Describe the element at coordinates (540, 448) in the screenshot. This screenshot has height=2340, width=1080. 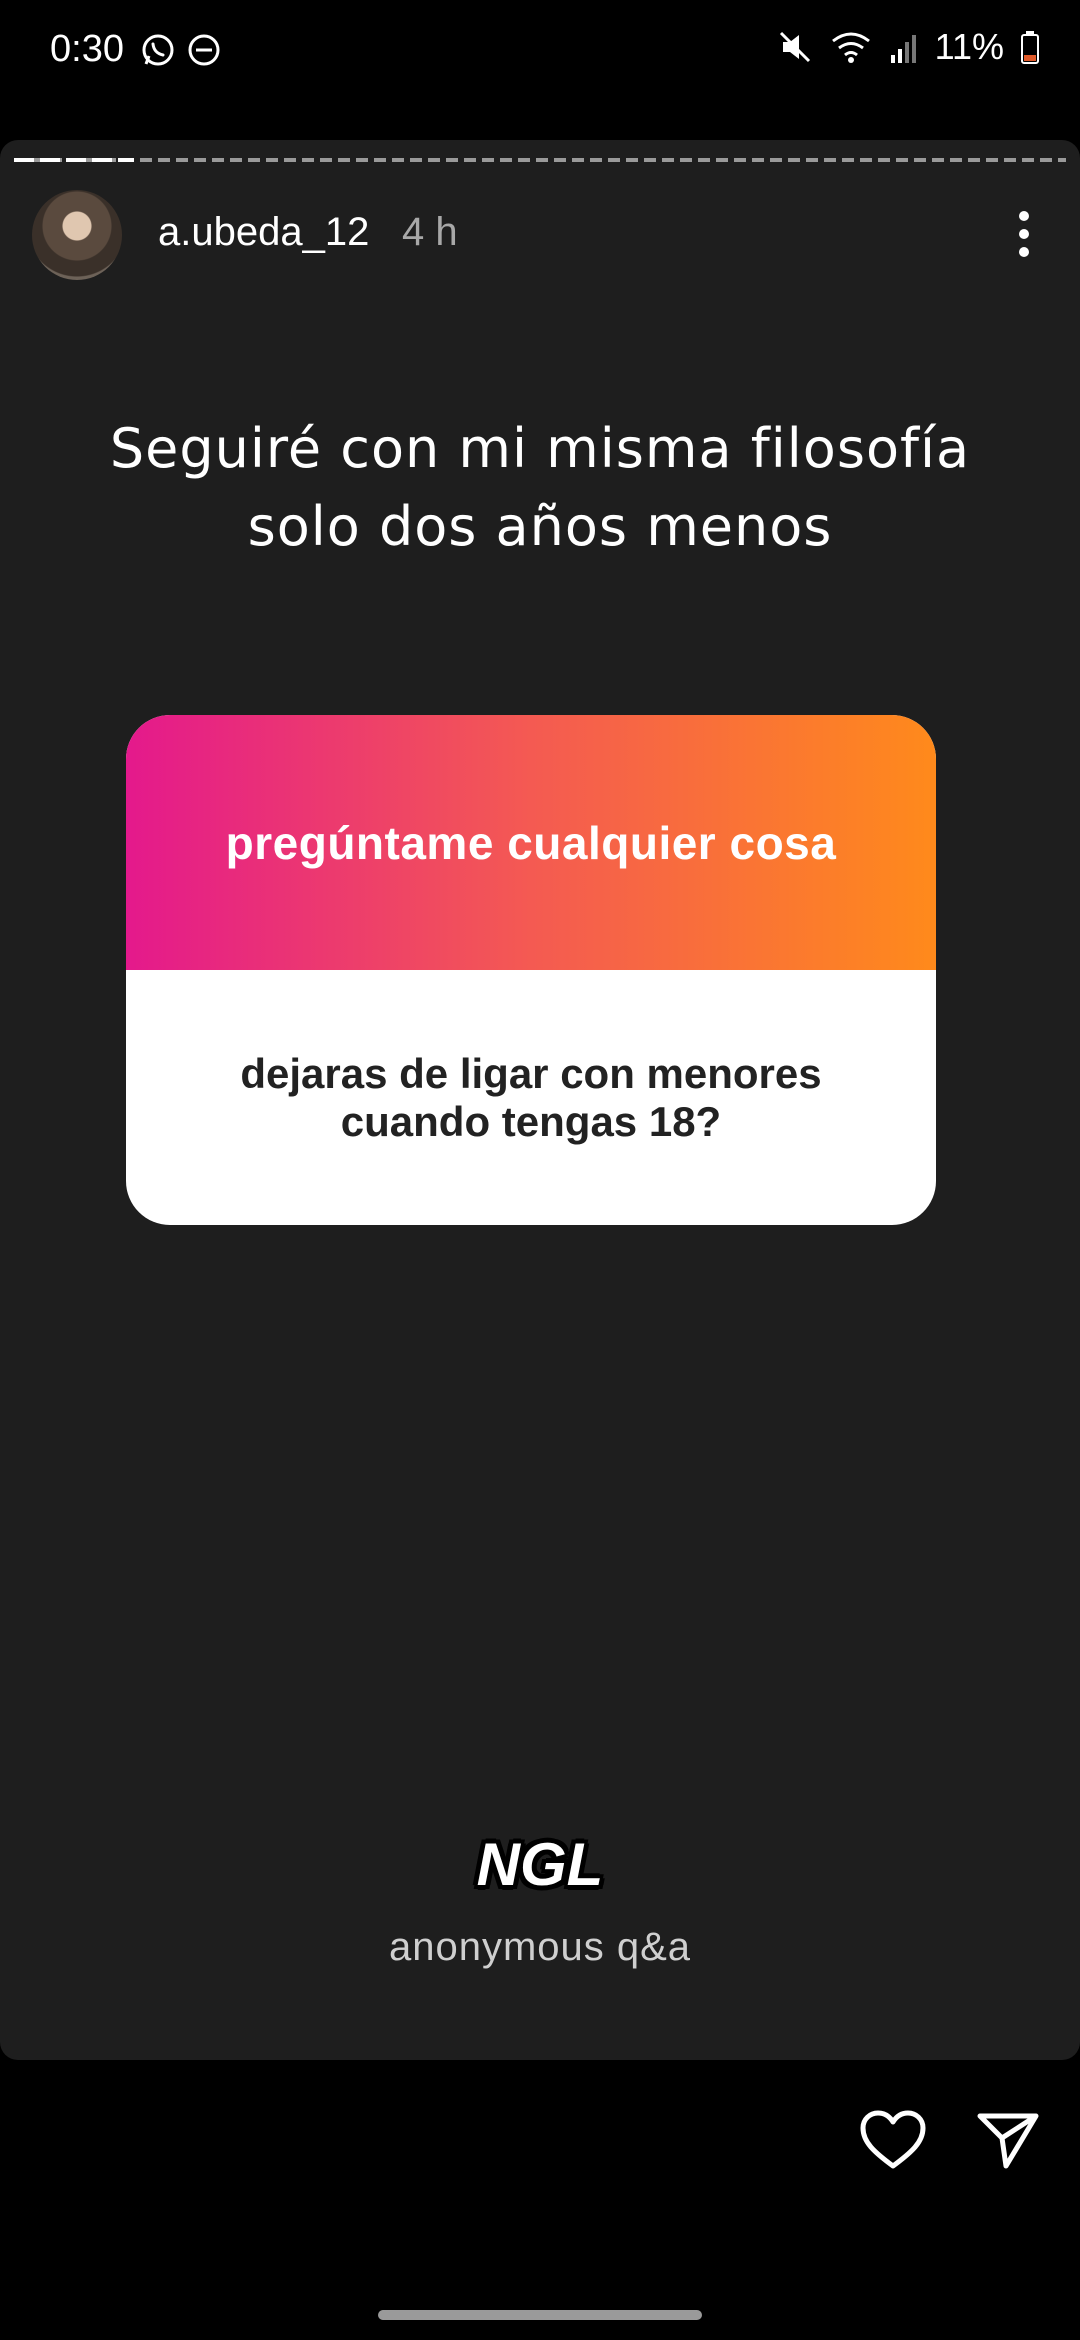
I see `caption-line: Seguiré con mi misma filosofía` at that location.